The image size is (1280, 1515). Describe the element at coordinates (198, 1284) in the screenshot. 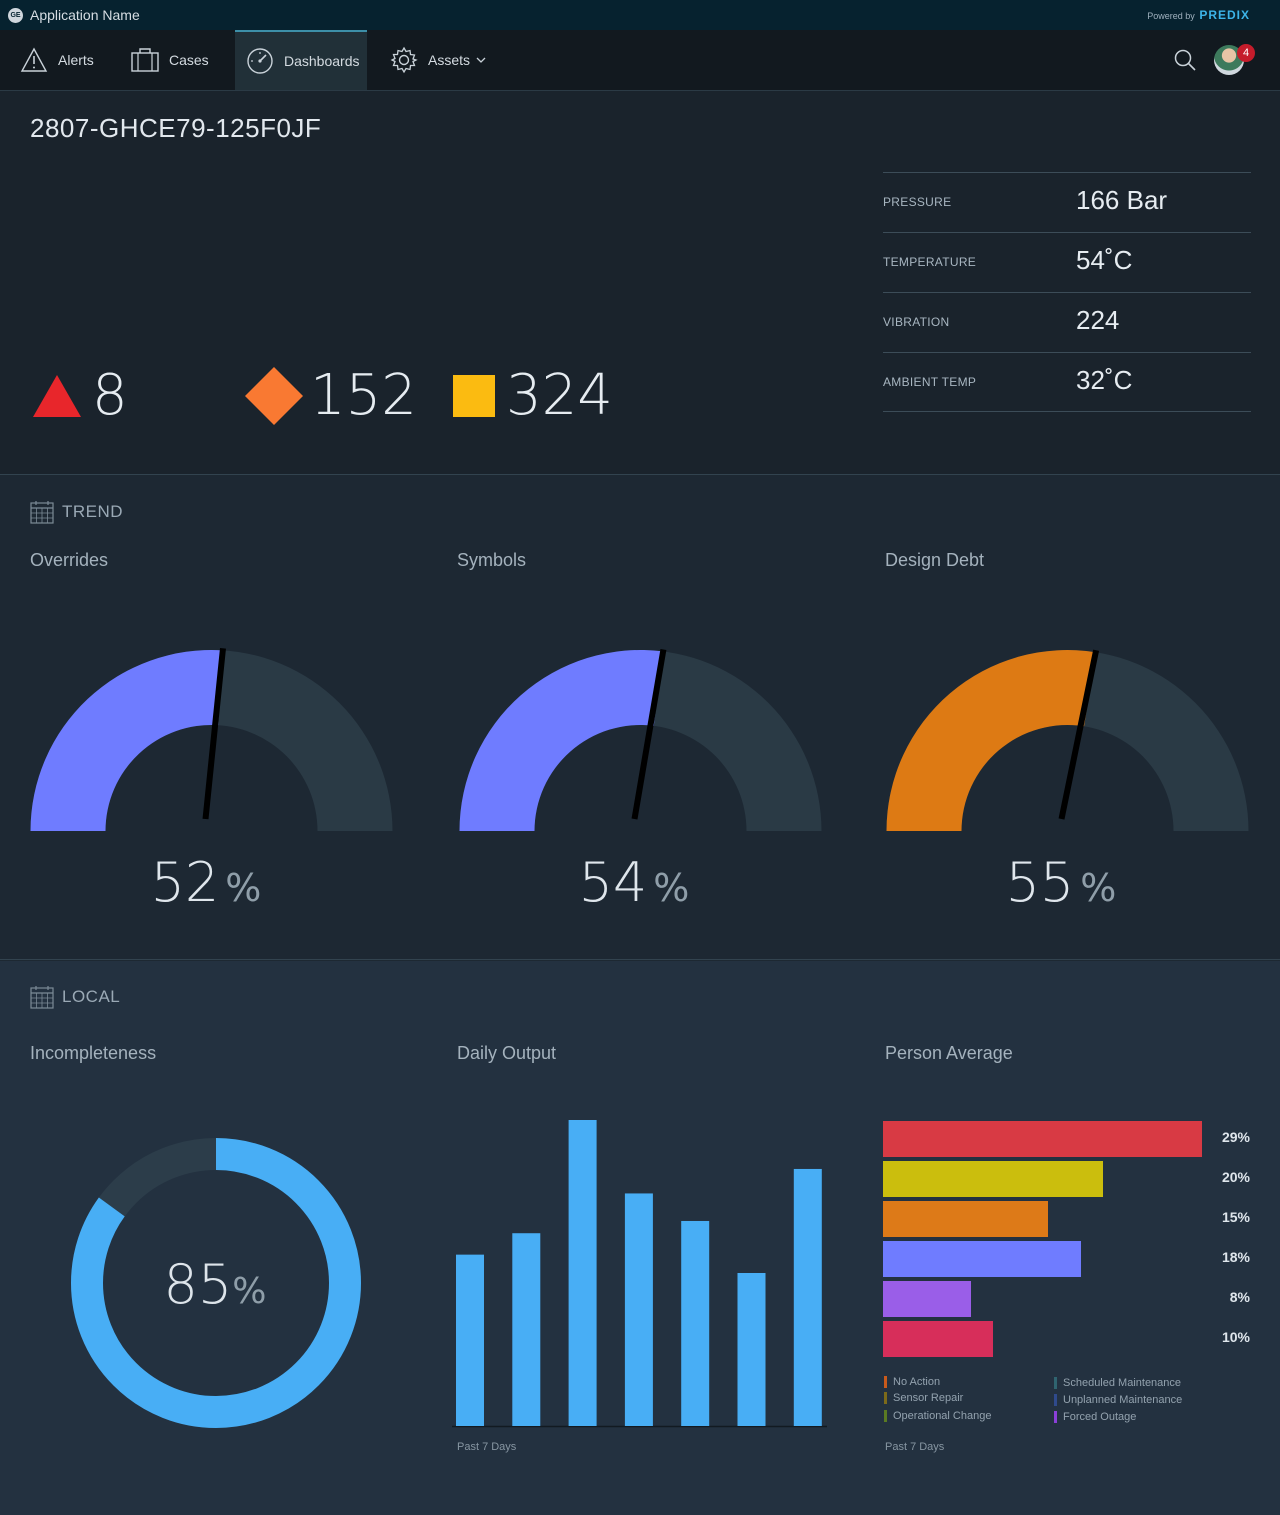

I see `donut-number: 85` at that location.